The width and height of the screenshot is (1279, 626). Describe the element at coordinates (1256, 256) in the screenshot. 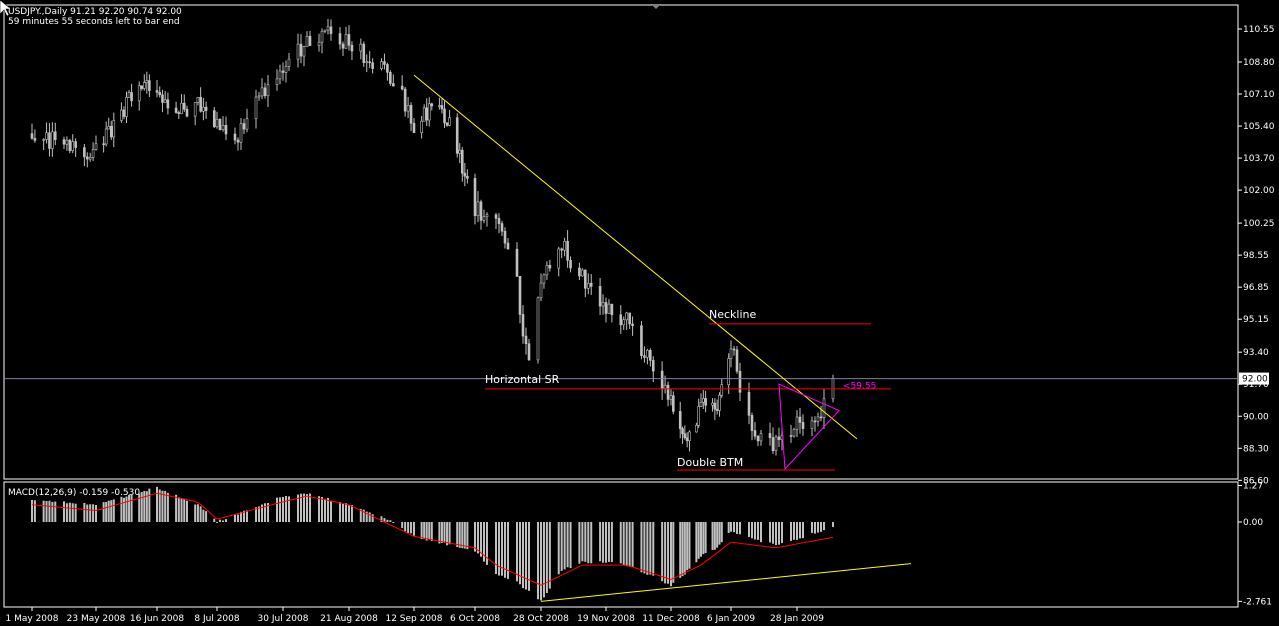

I see `price-tick-label: 98.55` at that location.